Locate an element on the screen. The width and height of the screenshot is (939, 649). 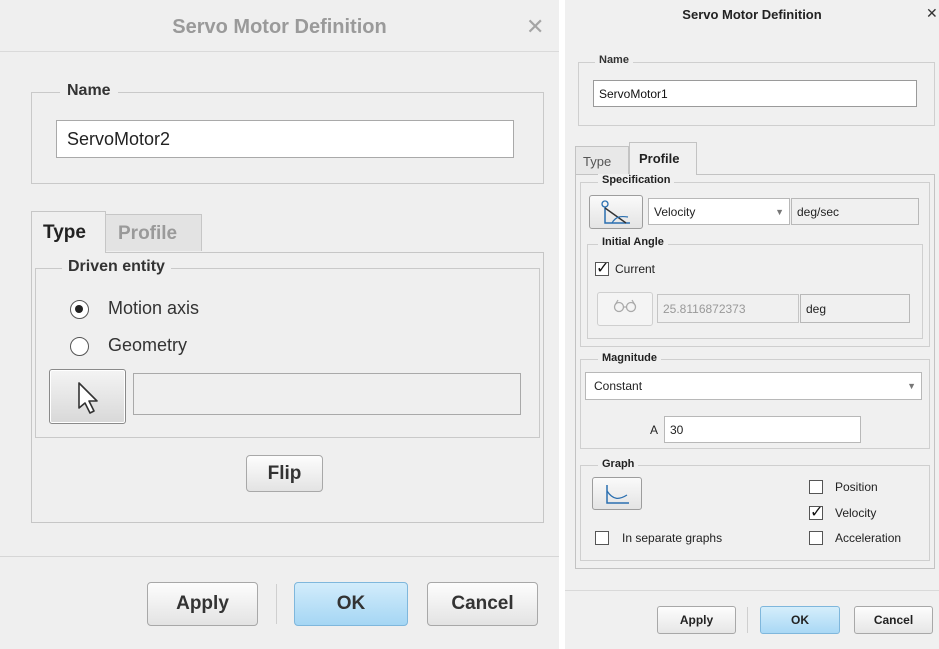
cursor-arrow-icon is located at coordinates (88, 398).